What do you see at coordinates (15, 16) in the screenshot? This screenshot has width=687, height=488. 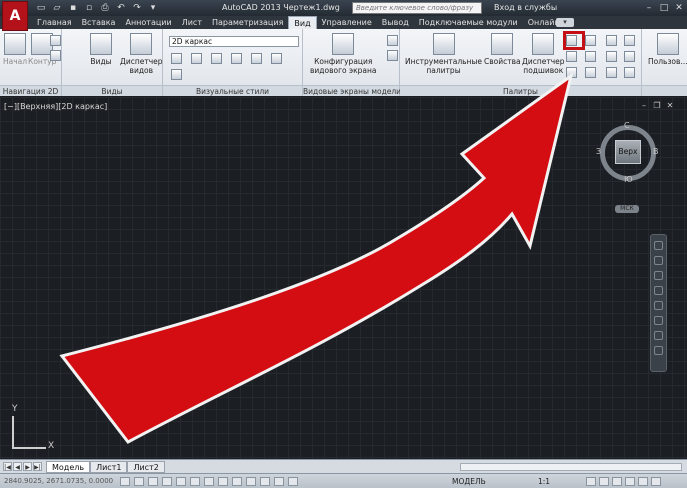 I see `application-menu-button: A` at bounding box center [15, 16].